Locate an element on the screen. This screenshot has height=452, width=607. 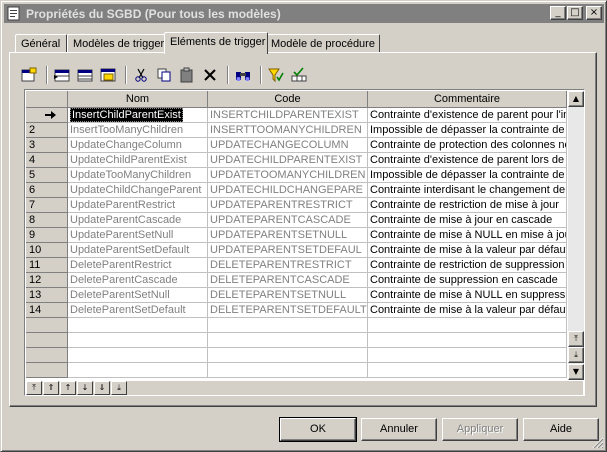
cell-comment: Contrainte de mise à NULL en suppressio is located at coordinates (467, 295).